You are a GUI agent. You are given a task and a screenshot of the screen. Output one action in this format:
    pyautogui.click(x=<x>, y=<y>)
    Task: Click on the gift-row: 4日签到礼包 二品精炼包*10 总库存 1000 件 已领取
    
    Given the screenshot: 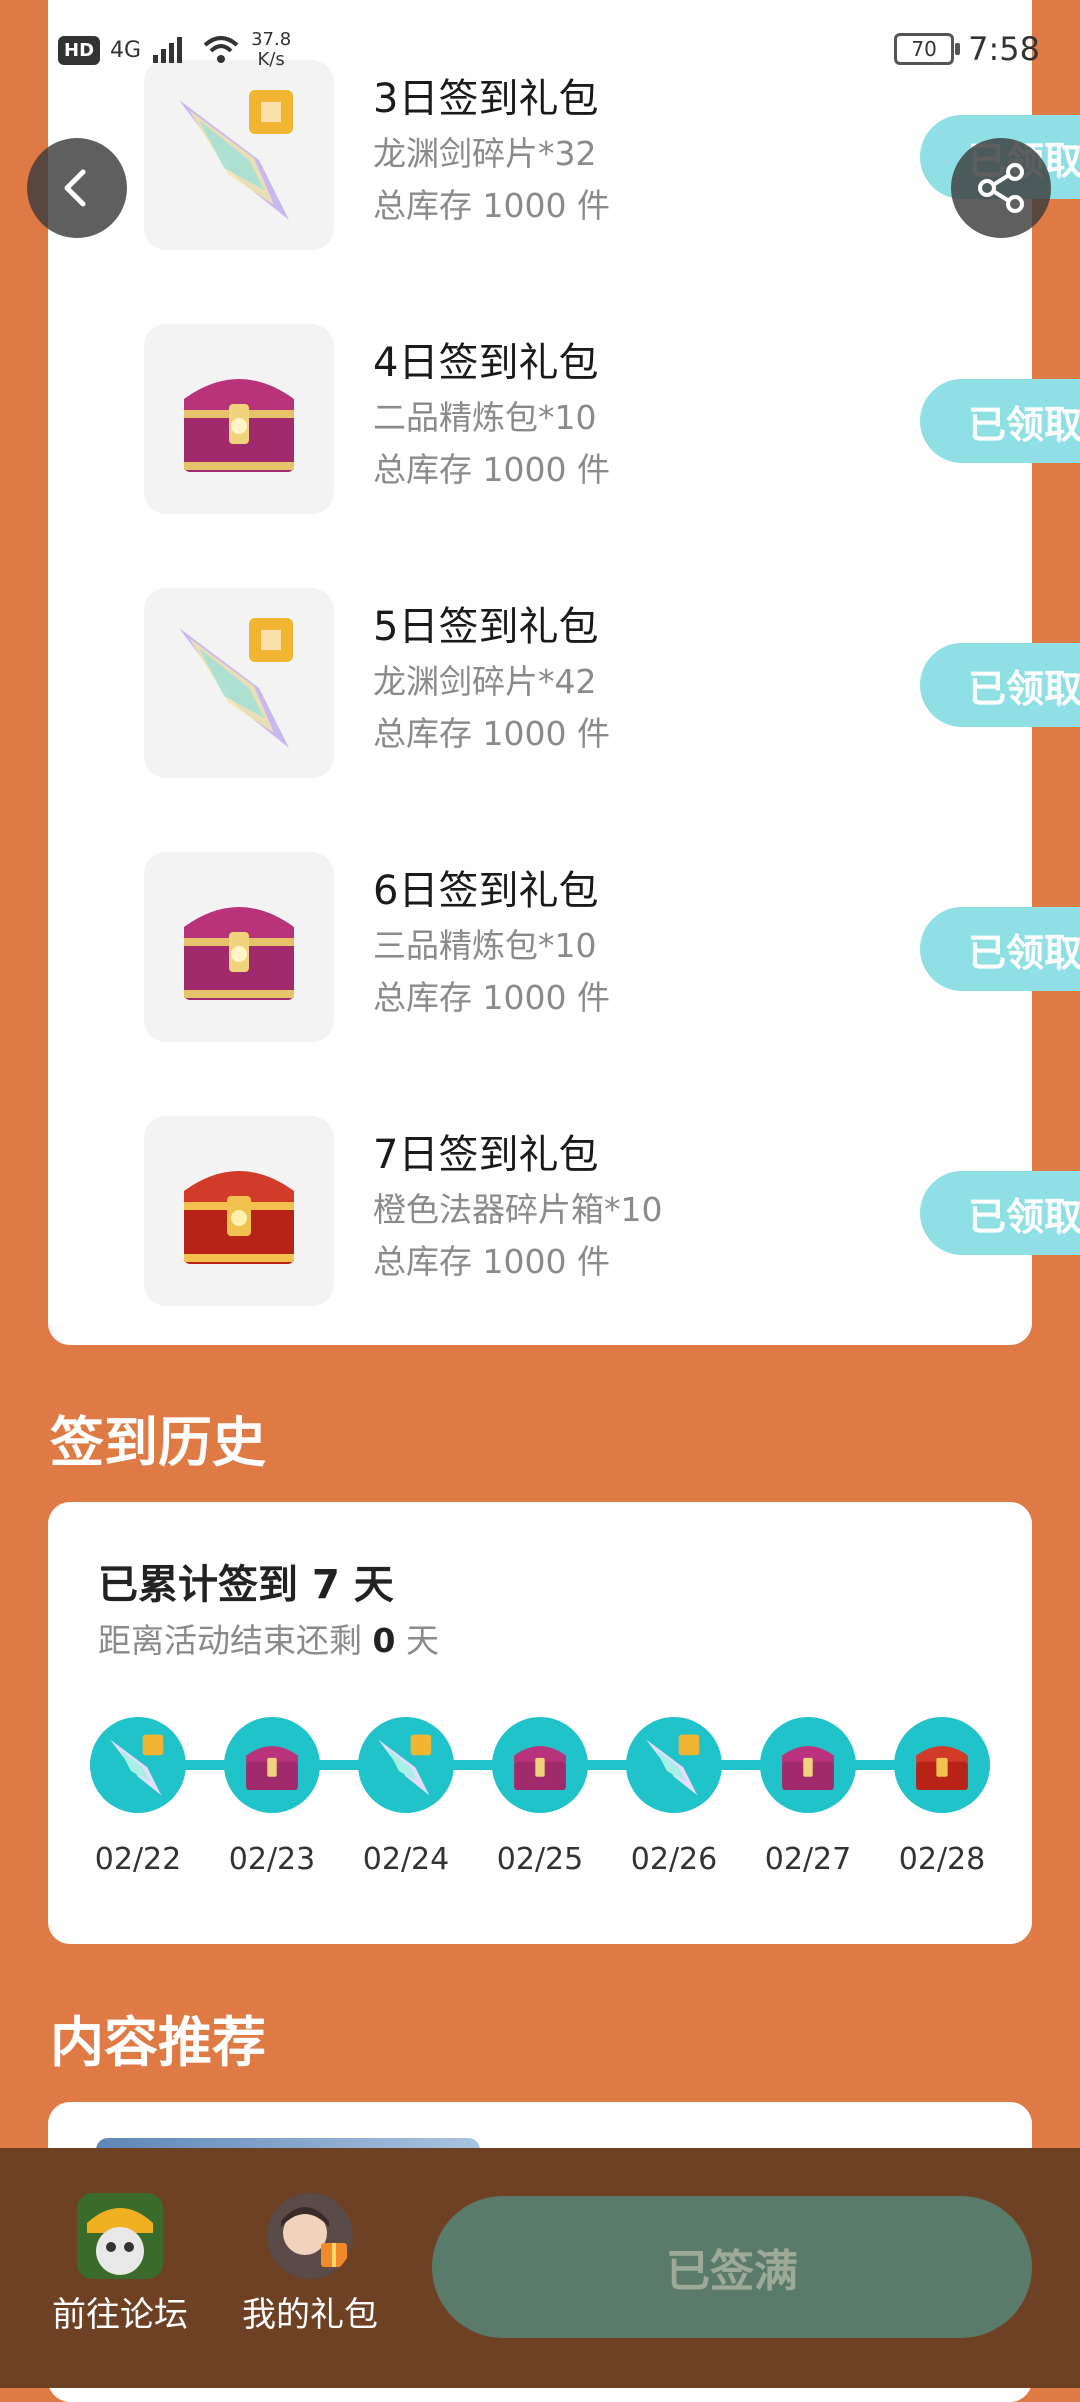 What is the action you would take?
    pyautogui.click(x=588, y=419)
    